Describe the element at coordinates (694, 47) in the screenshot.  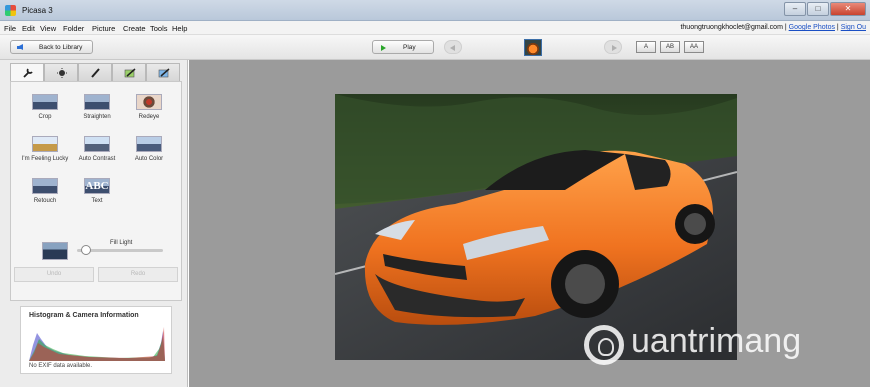
I see `caption-aa-button: AA` at that location.